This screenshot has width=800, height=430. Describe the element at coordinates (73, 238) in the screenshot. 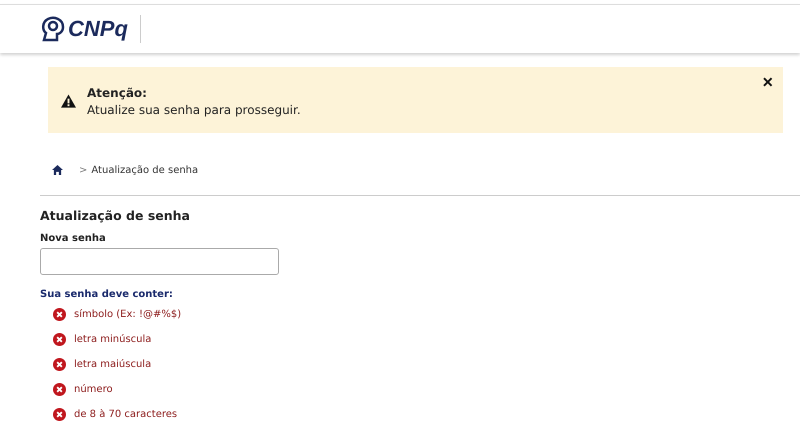

I see `field-label: Nova senha` at that location.